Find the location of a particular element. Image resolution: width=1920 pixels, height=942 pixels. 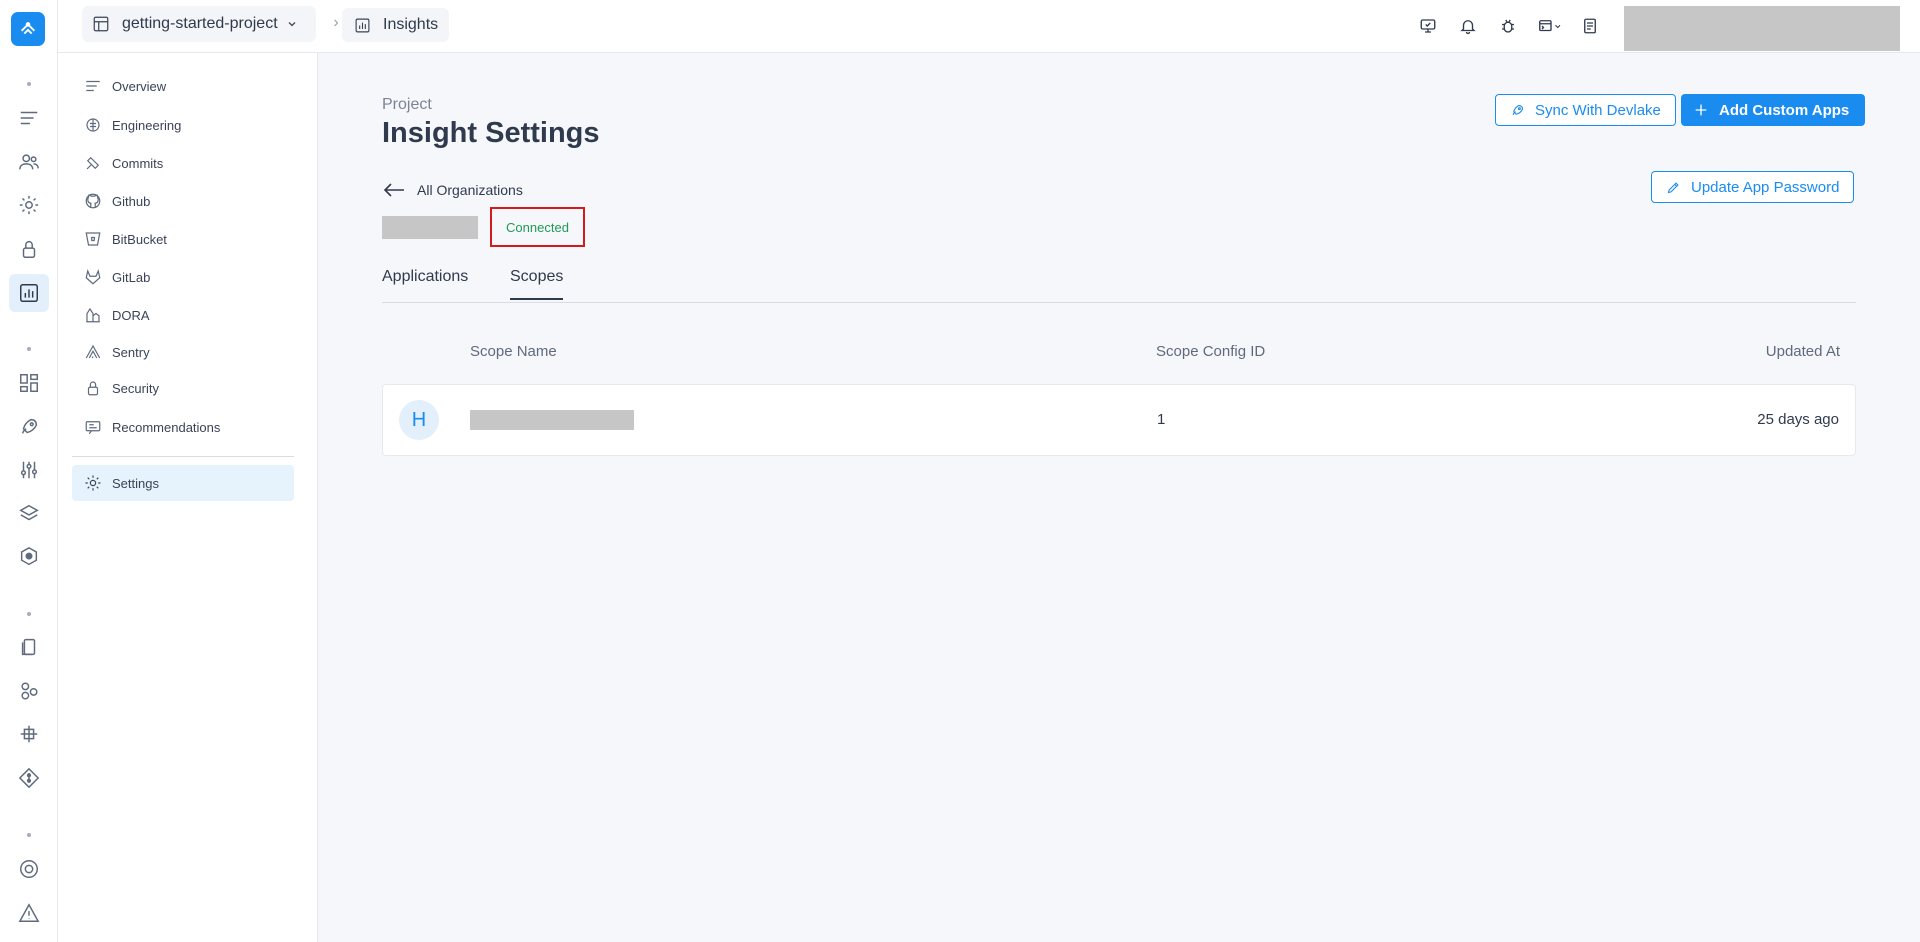

breadcrumb-insights: Insights is located at coordinates (395, 25).